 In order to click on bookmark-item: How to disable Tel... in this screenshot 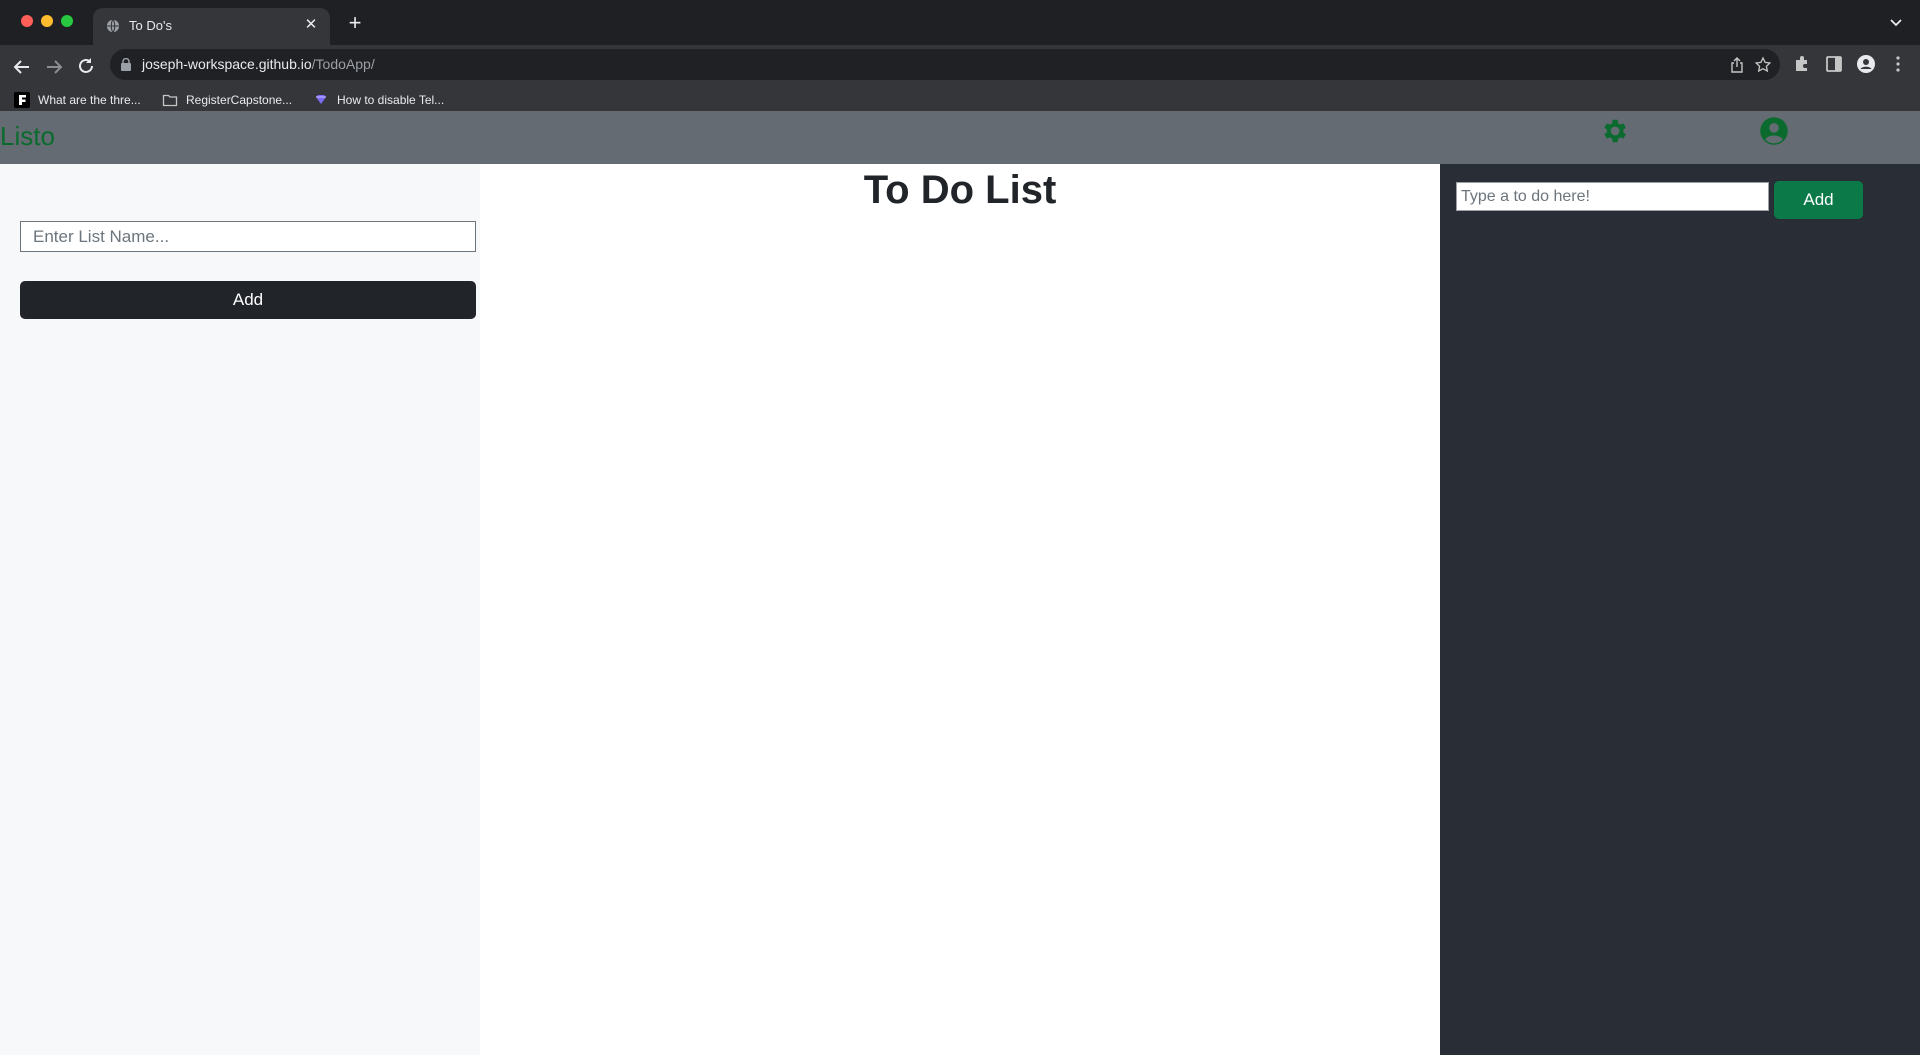, I will do `click(378, 100)`.